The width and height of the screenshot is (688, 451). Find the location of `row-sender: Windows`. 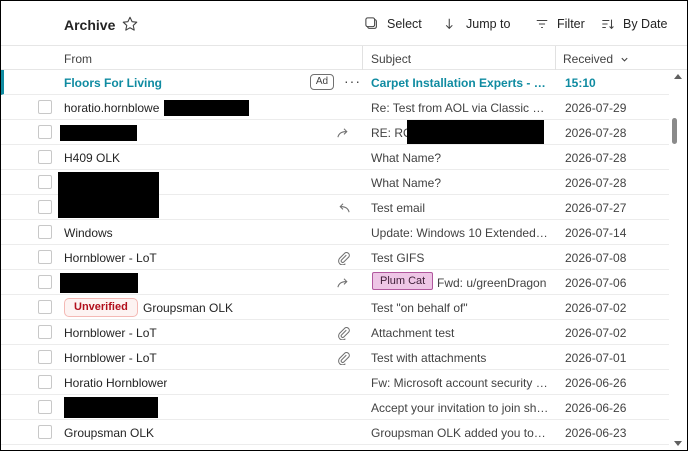

row-sender: Windows is located at coordinates (88, 233).